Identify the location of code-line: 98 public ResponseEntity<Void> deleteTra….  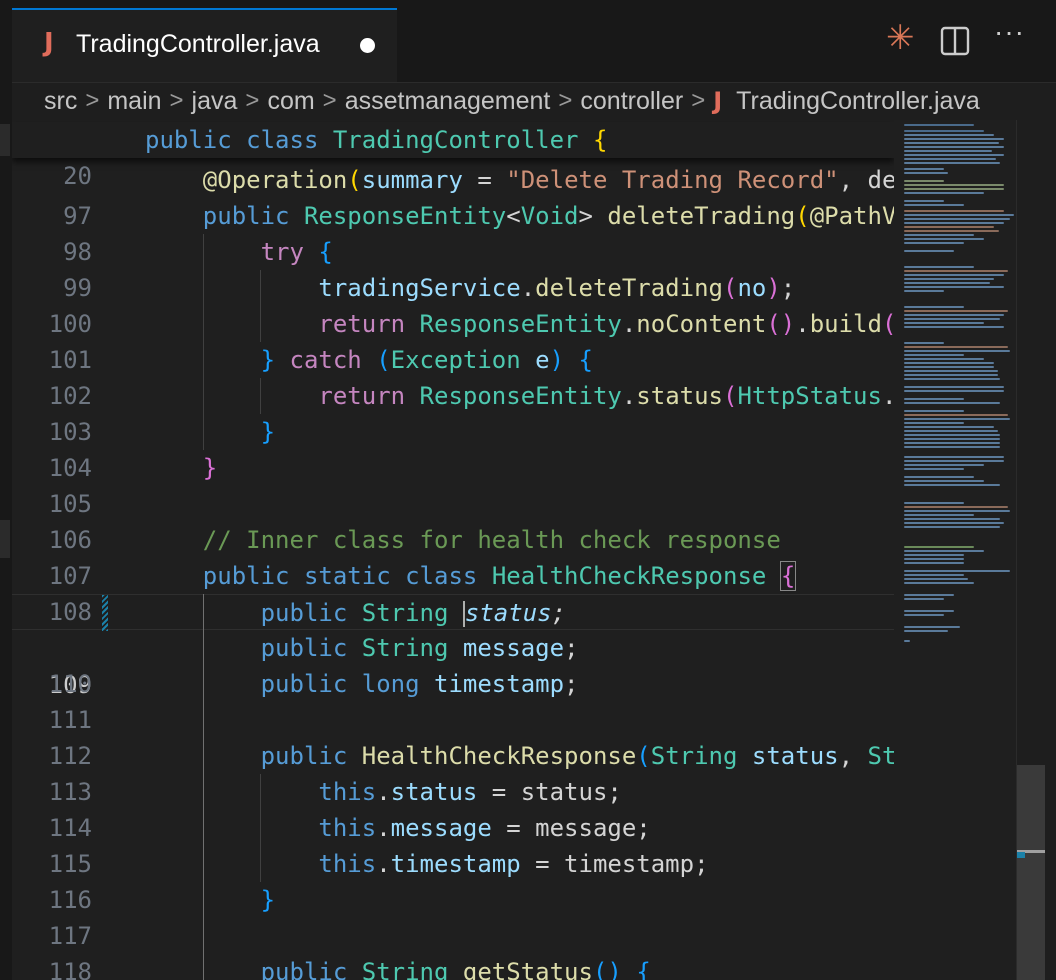
(453, 232).